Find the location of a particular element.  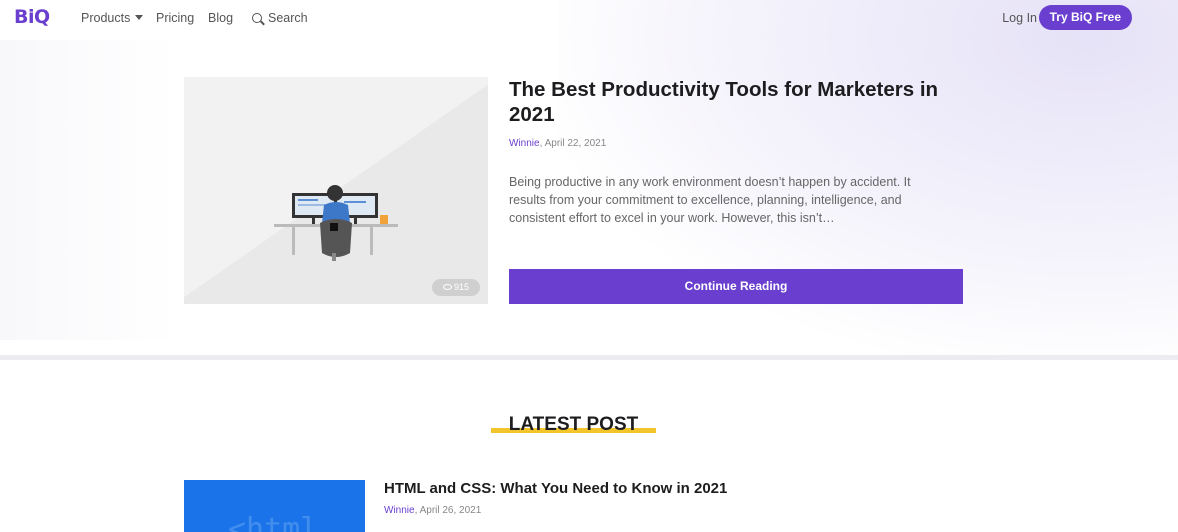

try-free-button: Try BiQ Free is located at coordinates (1085, 17).